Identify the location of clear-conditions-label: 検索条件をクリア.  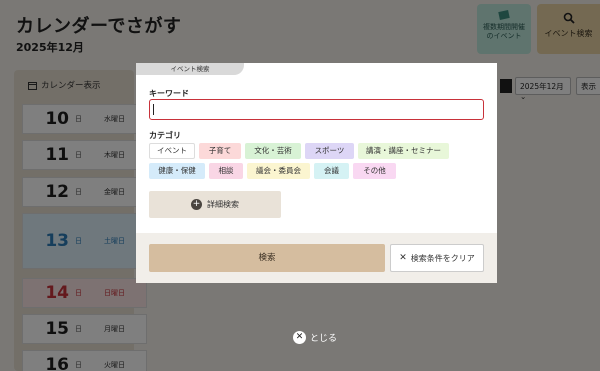
(442, 258).